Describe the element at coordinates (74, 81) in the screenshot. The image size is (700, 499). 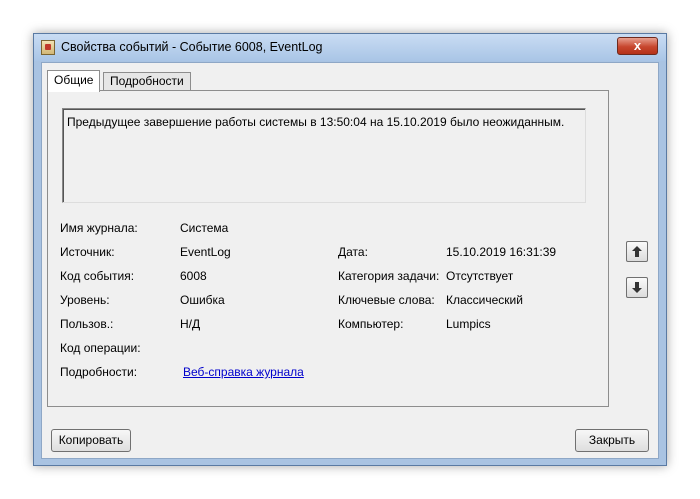
I see `tab-general: Общие` at that location.